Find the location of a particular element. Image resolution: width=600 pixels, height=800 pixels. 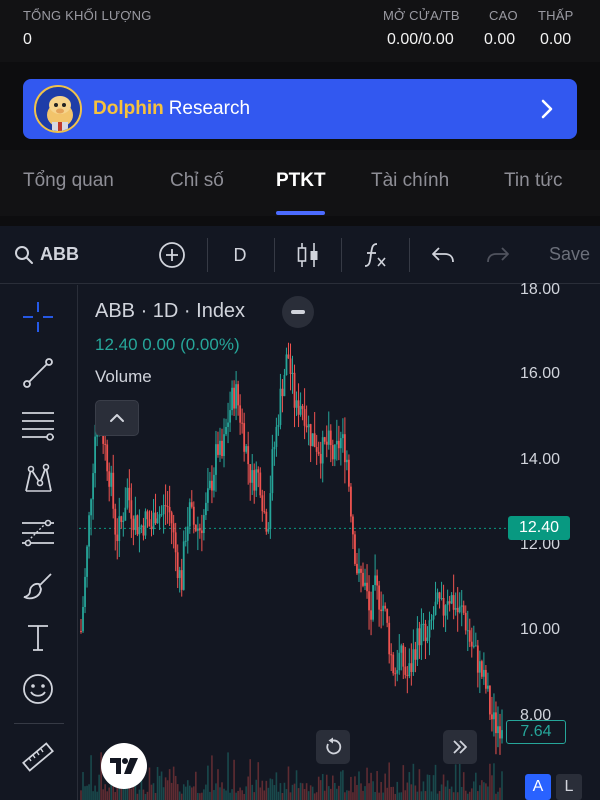

log-scale-button: L is located at coordinates (569, 787).